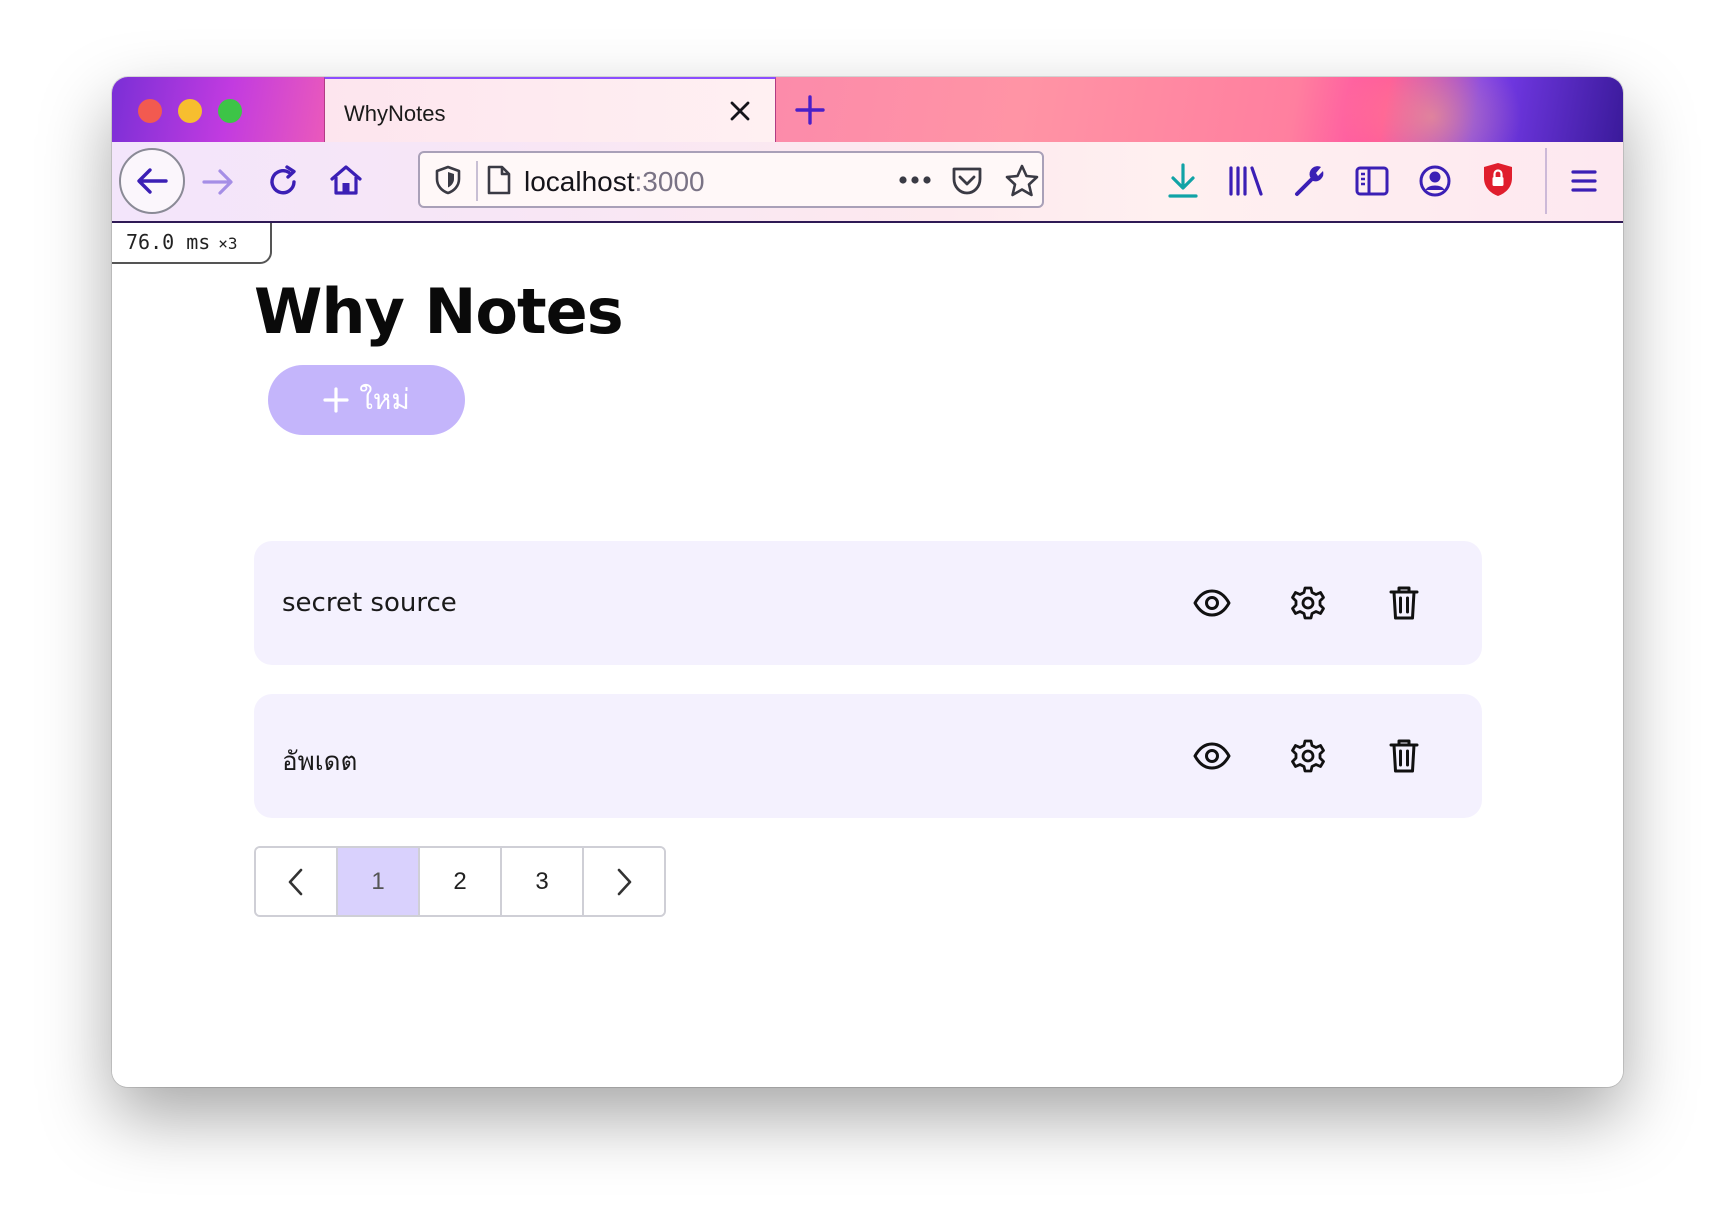 This screenshot has width=1730, height=1232. What do you see at coordinates (543, 881) in the screenshot?
I see `page-button-3: 3` at bounding box center [543, 881].